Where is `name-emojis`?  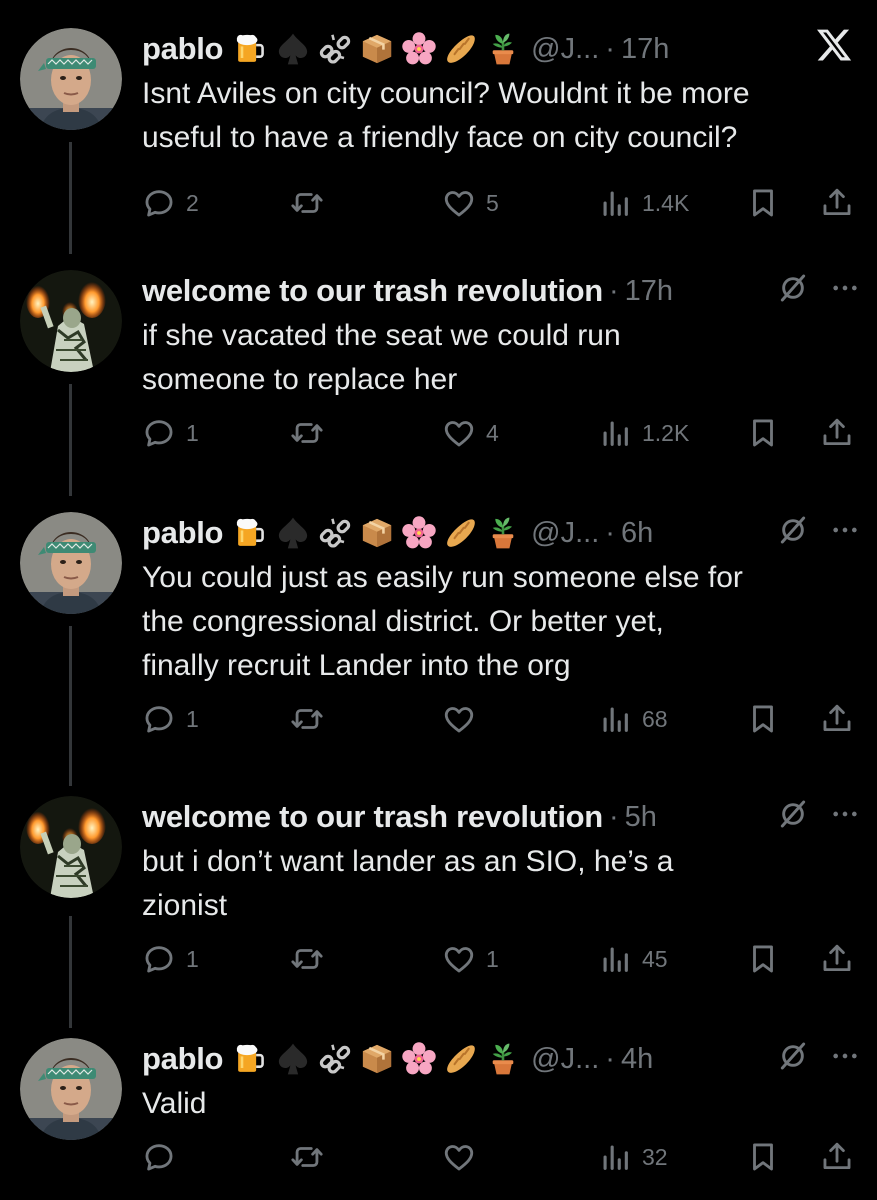 name-emojis is located at coordinates (377, 49).